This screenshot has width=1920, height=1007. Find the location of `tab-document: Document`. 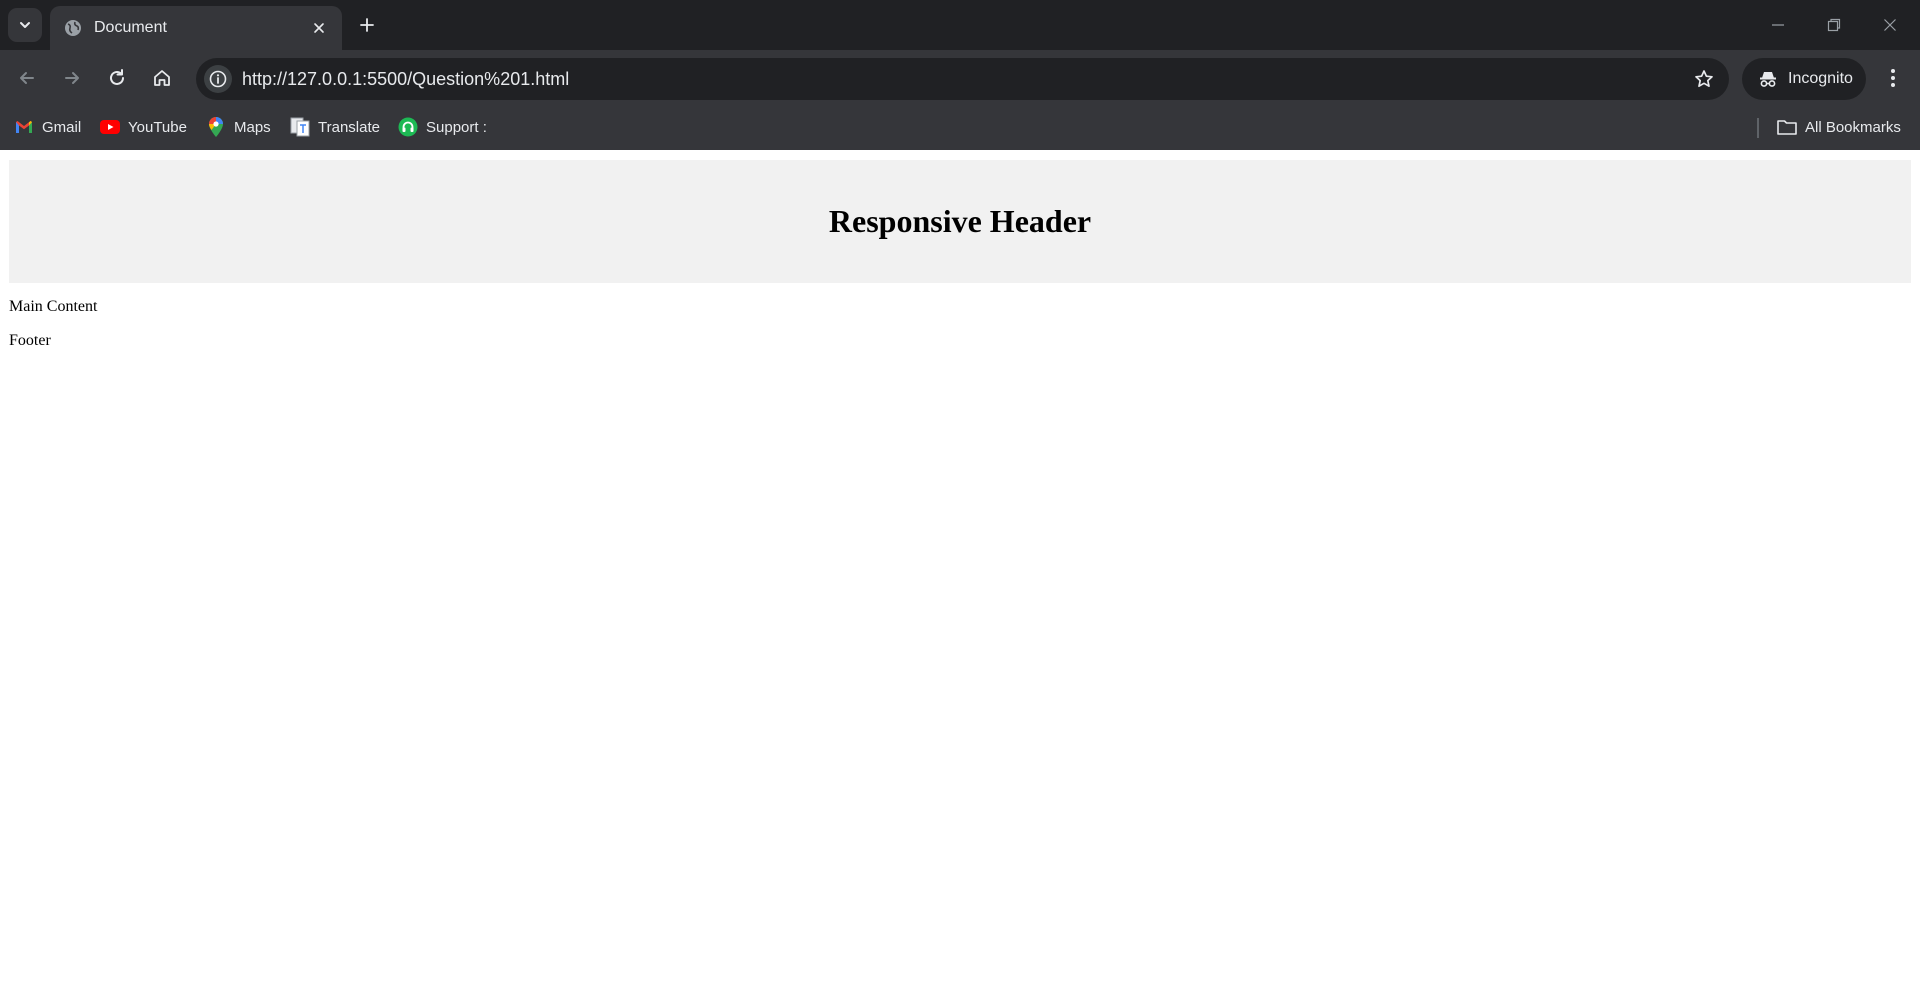

tab-document: Document is located at coordinates (196, 28).